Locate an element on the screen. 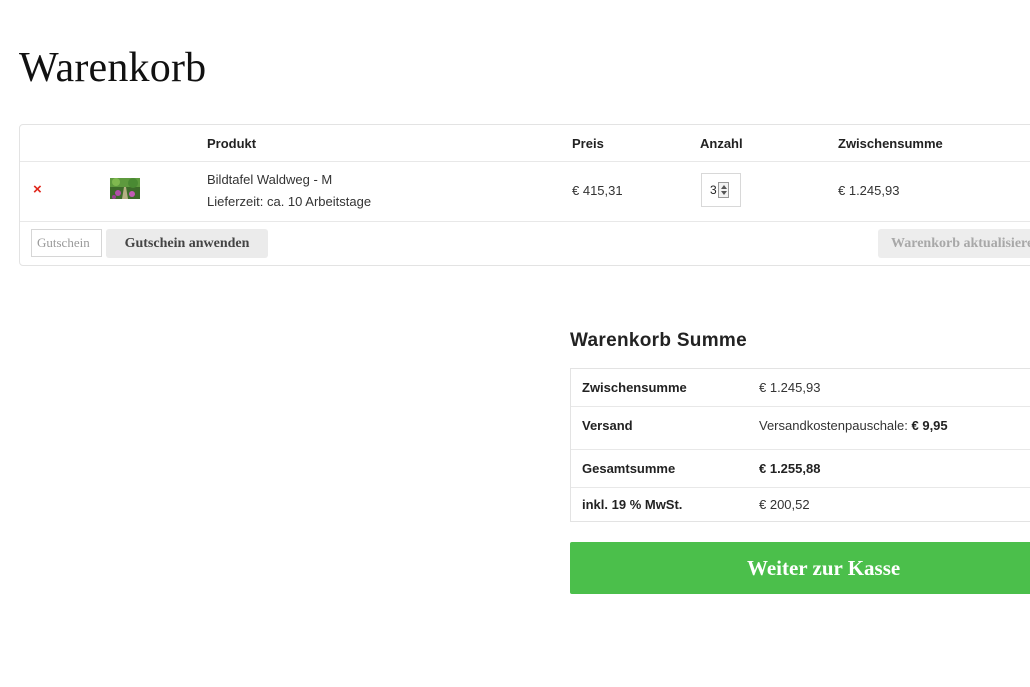  delivery-time: Lieferzeit: ca. 10 Arbeitstage is located at coordinates (289, 201).